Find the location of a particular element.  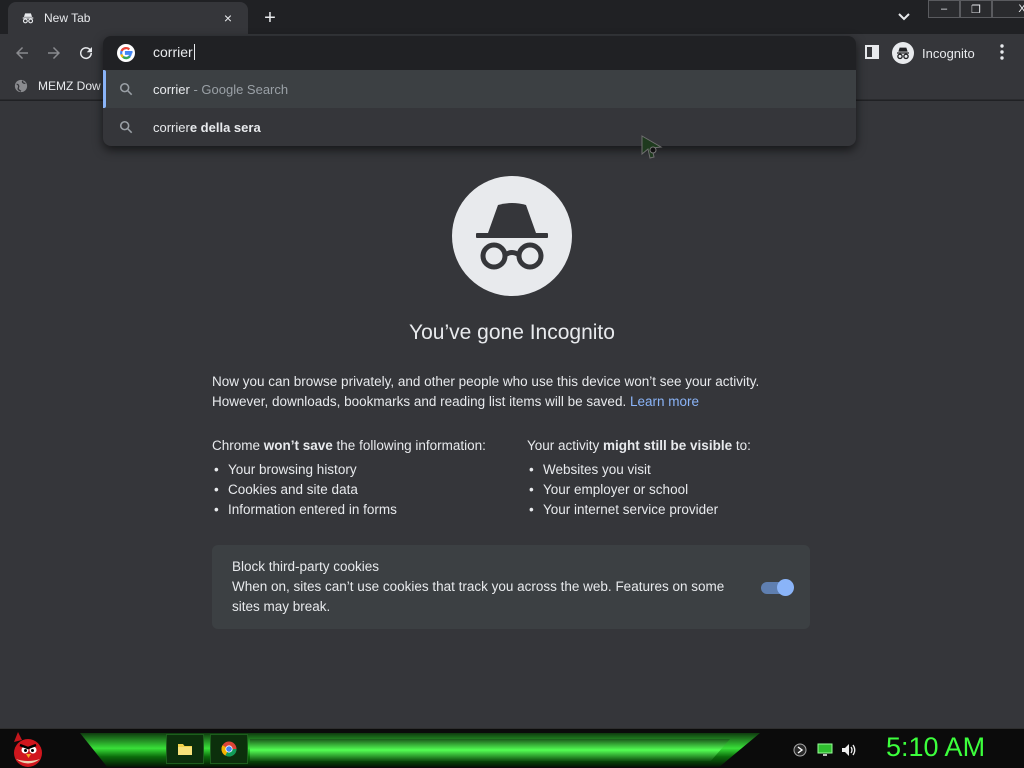

network-icon is located at coordinates (800, 750).